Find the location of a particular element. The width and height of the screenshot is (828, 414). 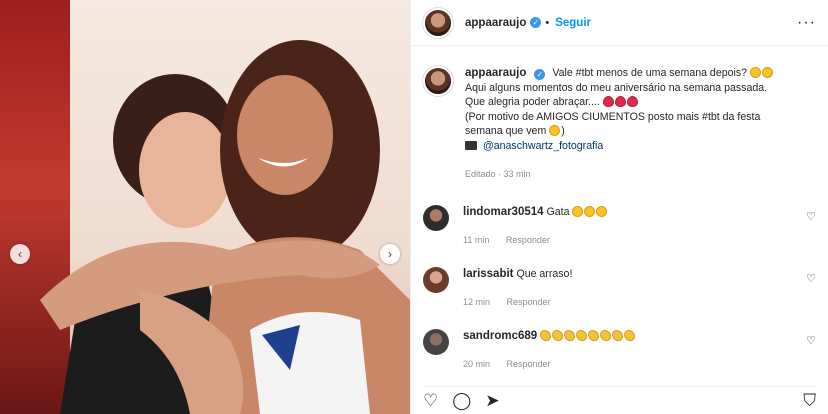

heart-icon: ♡ is located at coordinates (430, 400).